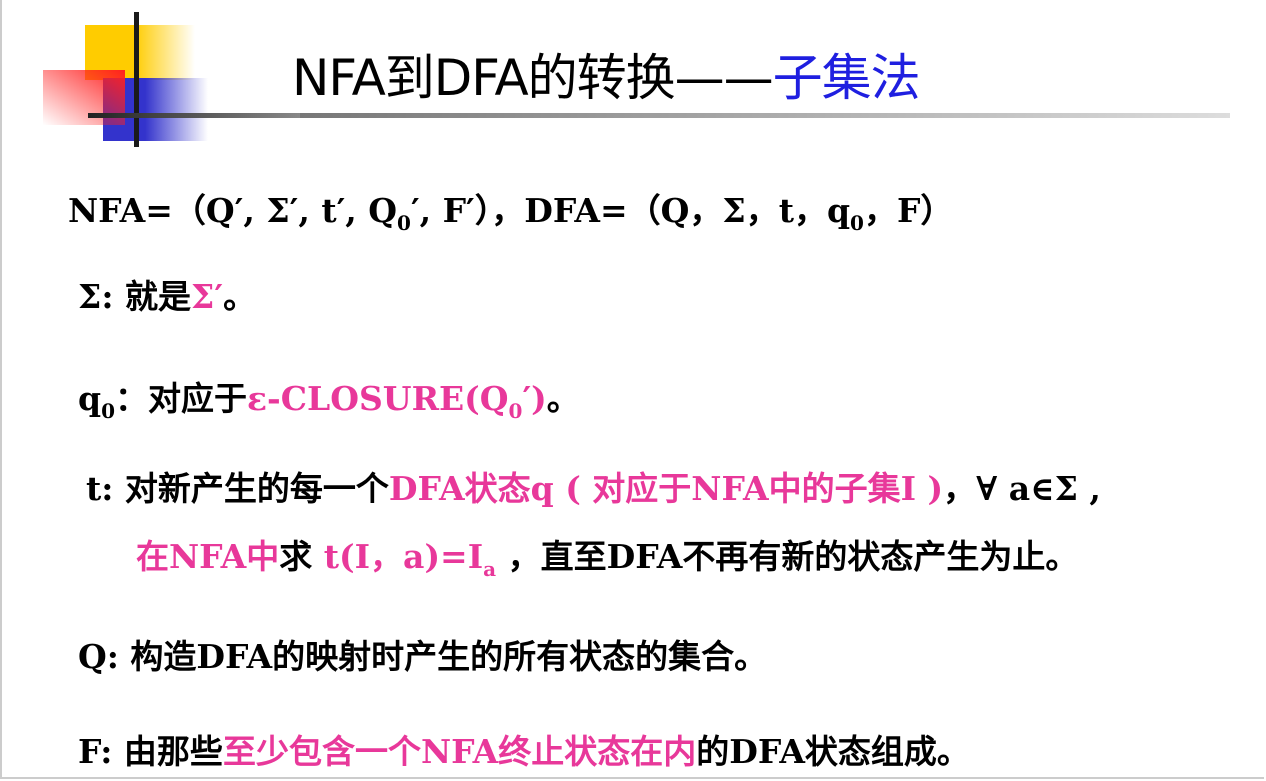 This screenshot has height=781, width=1266. I want to click on text-segment: Q: 构造DFA的映射时产生的所有状态的集合。, so click(423, 656).